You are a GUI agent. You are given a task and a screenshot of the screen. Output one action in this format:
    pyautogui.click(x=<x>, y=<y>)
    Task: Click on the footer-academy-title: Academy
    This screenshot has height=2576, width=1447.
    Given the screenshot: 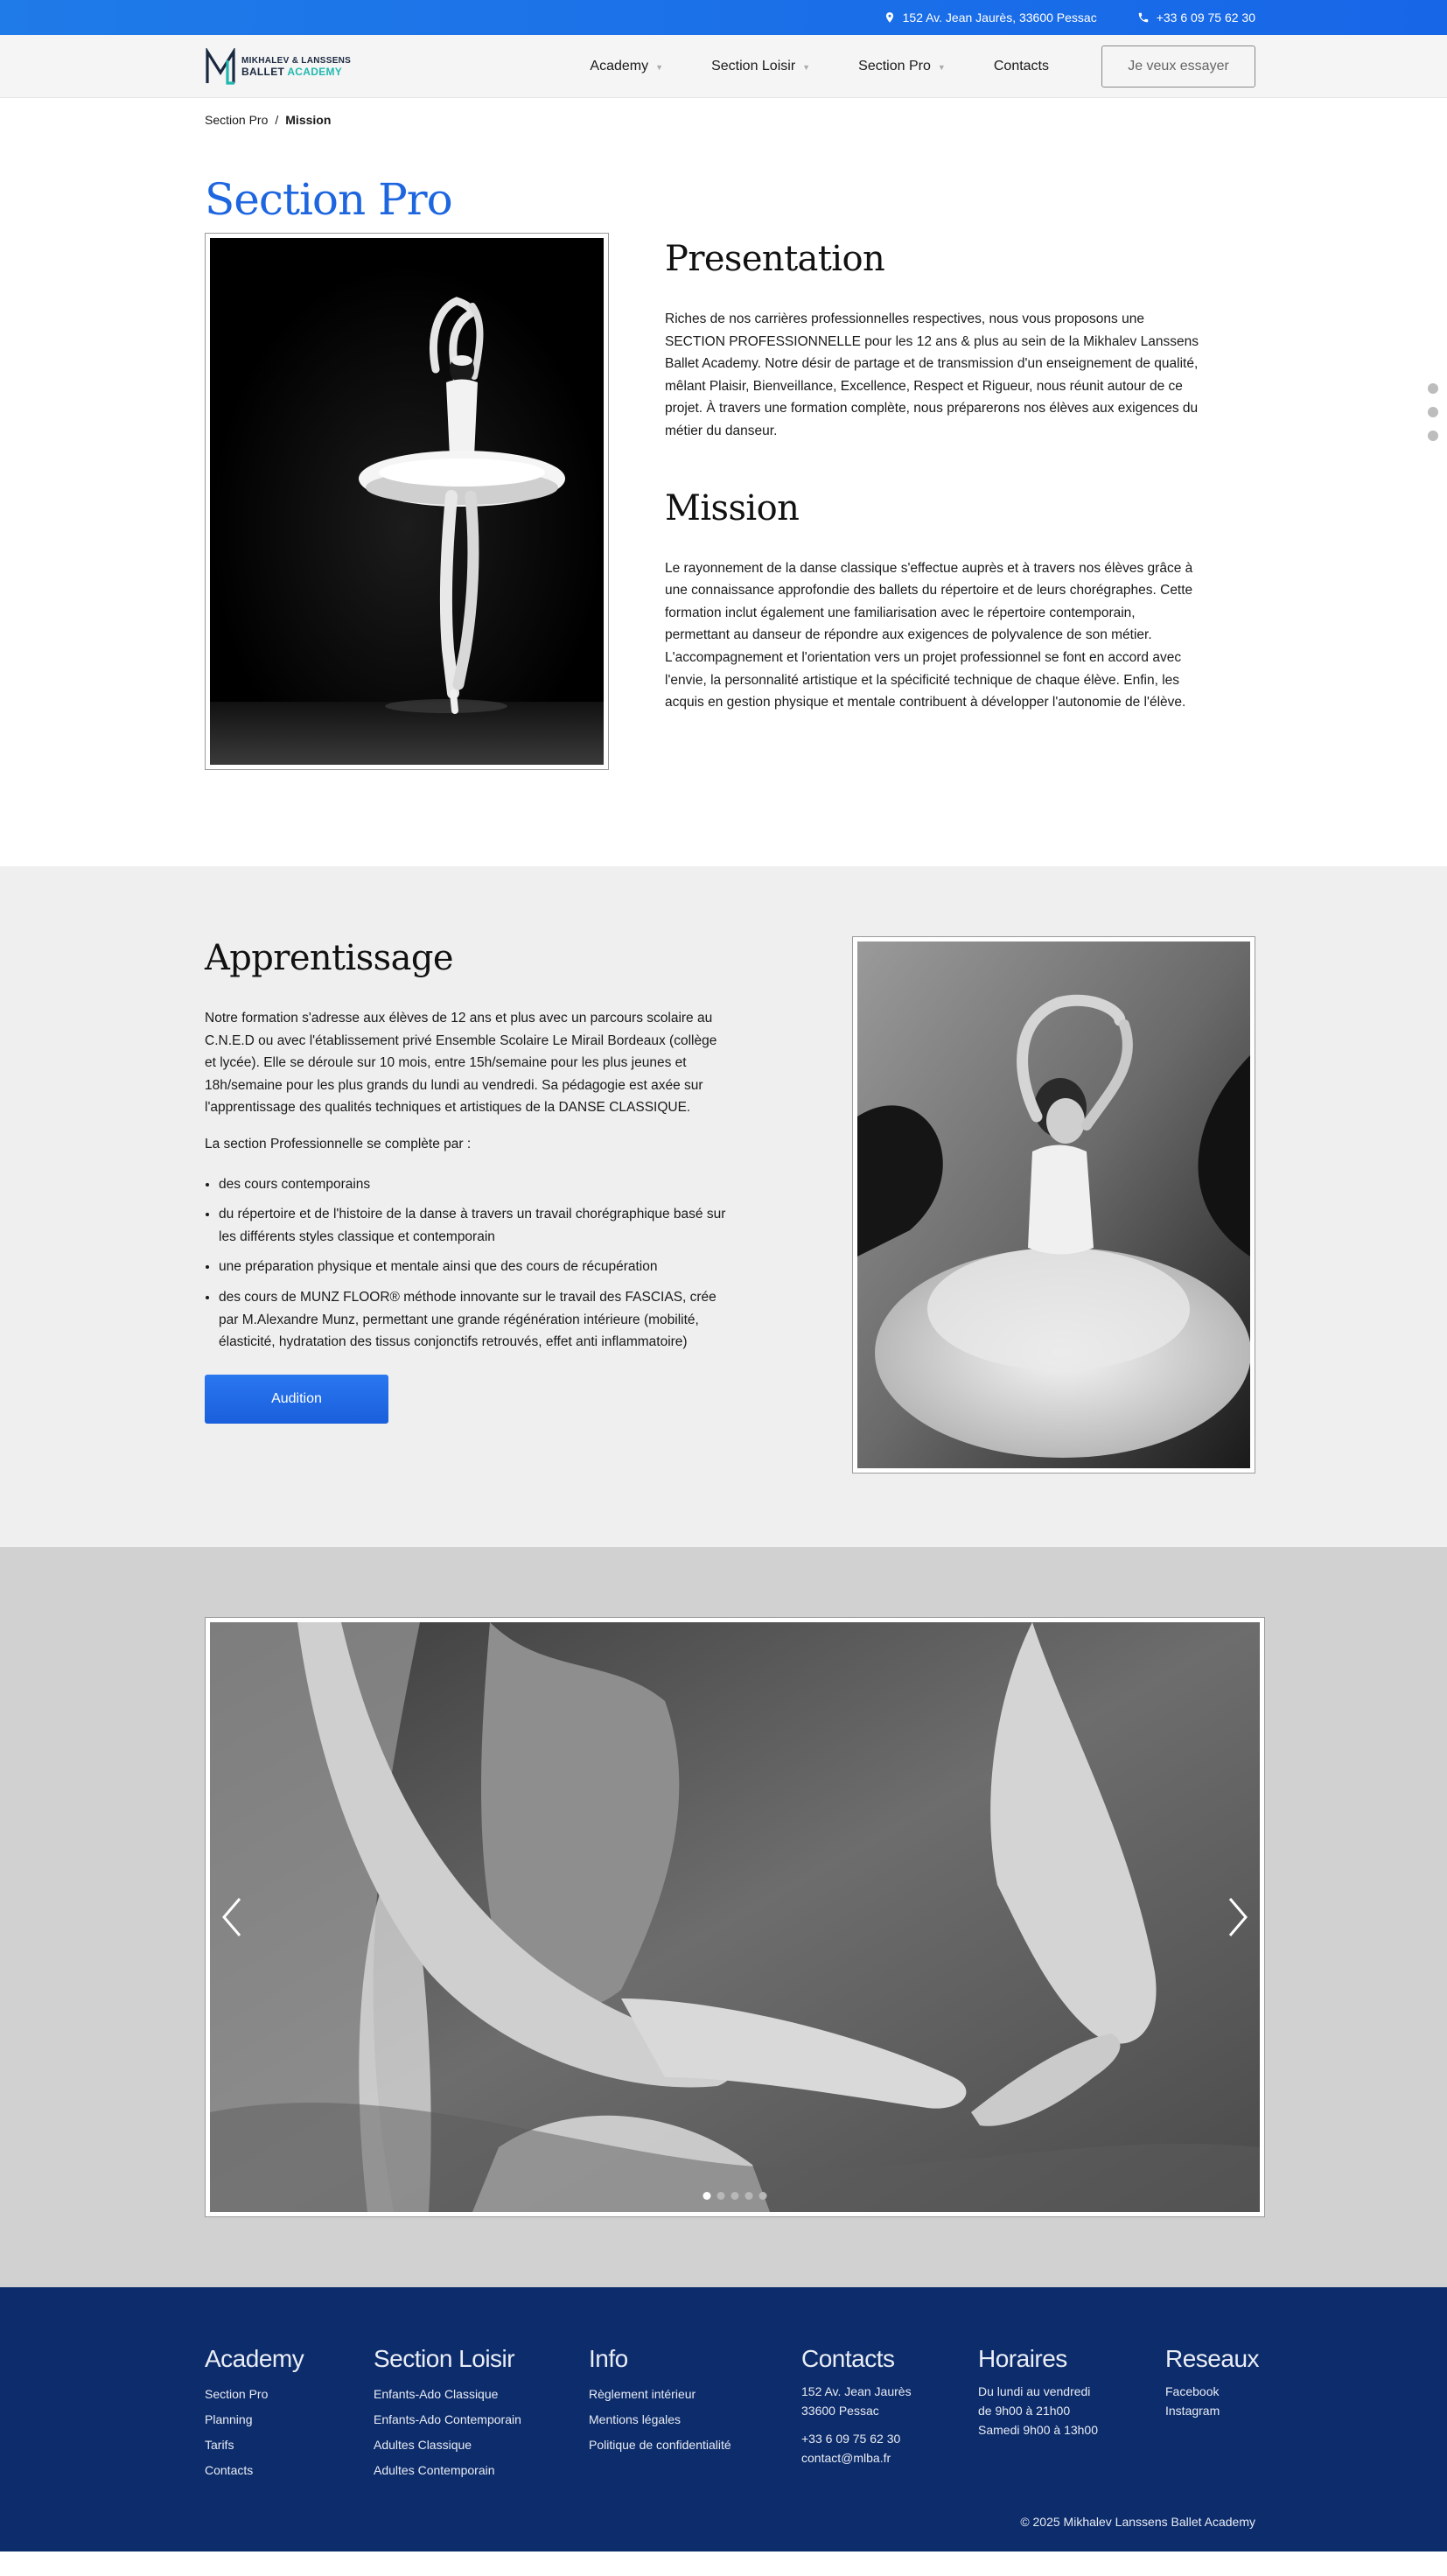 What is the action you would take?
    pyautogui.click(x=254, y=2358)
    